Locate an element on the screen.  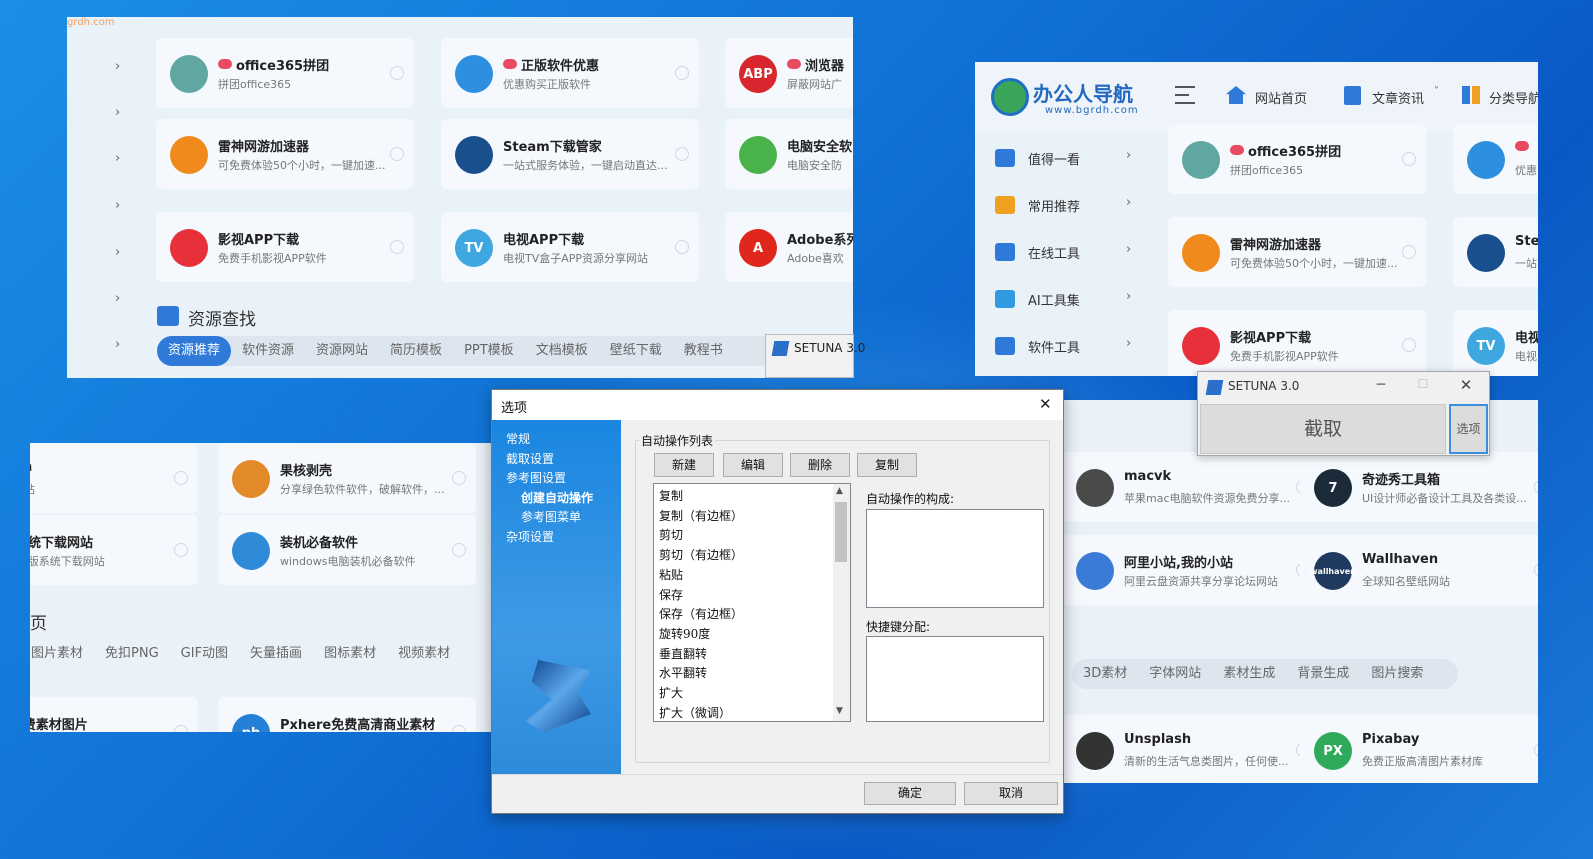
category-tab: 视频素材 is located at coordinates (424, 654).